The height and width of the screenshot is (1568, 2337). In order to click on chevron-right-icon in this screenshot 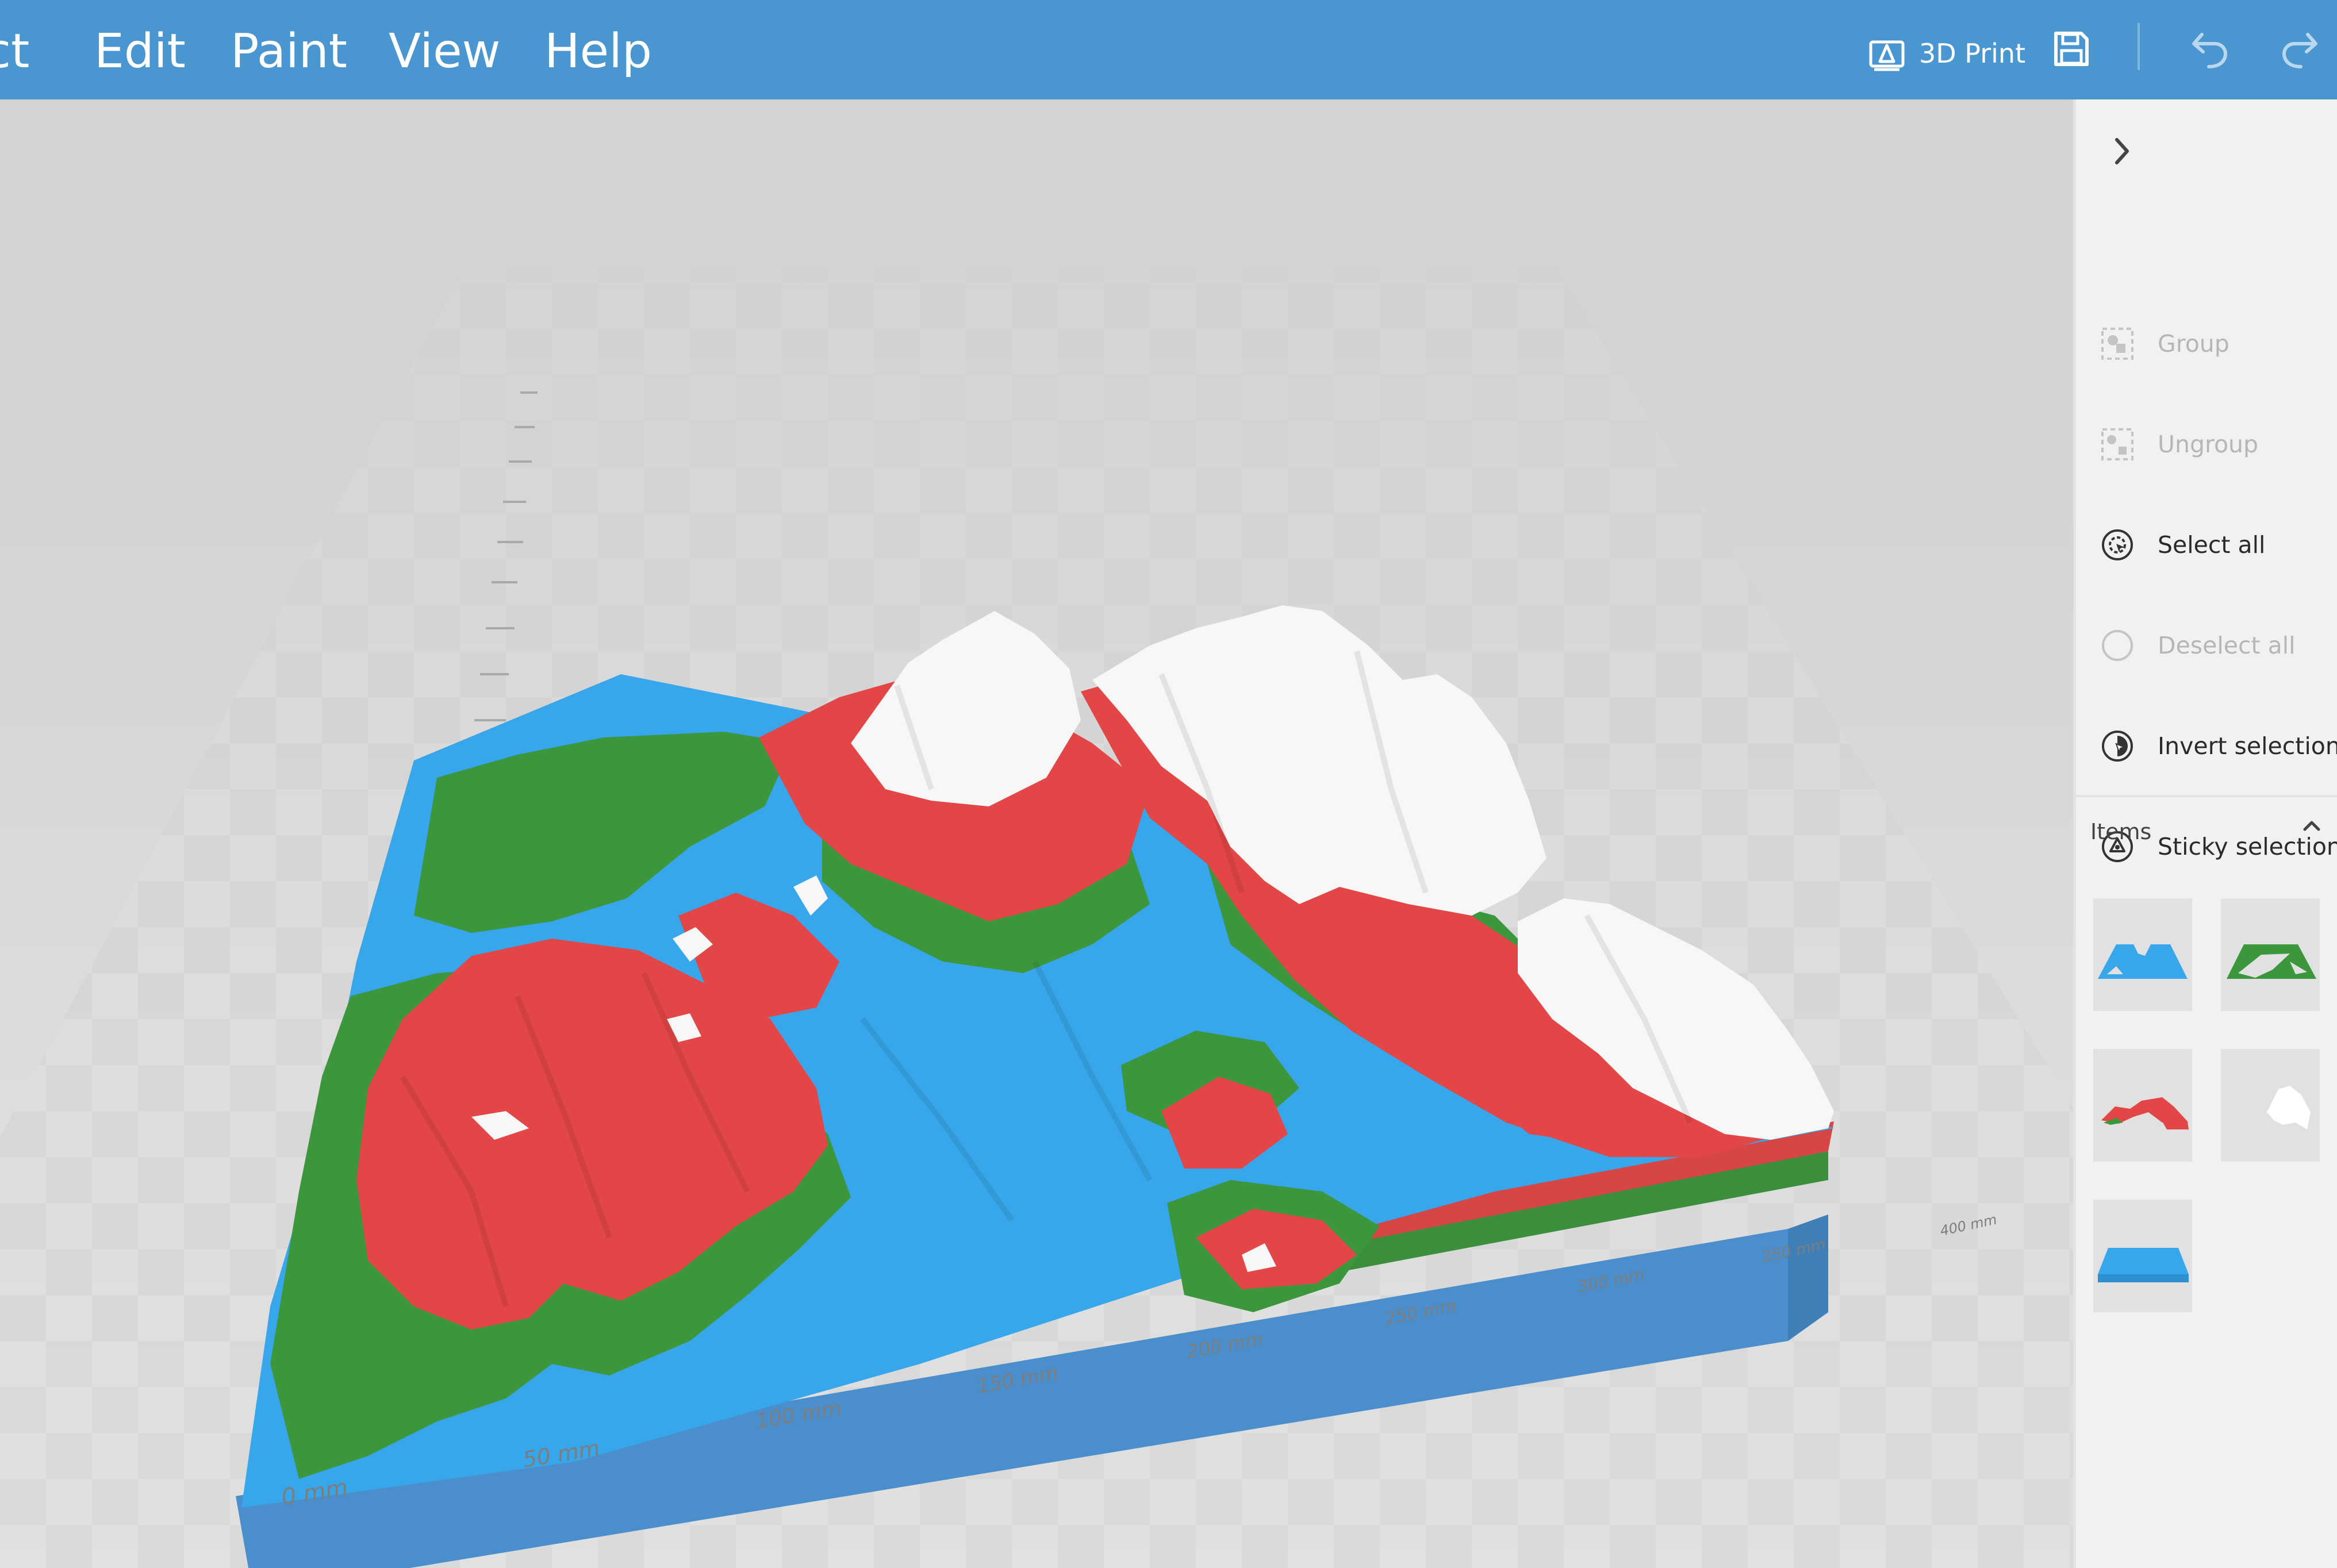, I will do `click(2122, 155)`.